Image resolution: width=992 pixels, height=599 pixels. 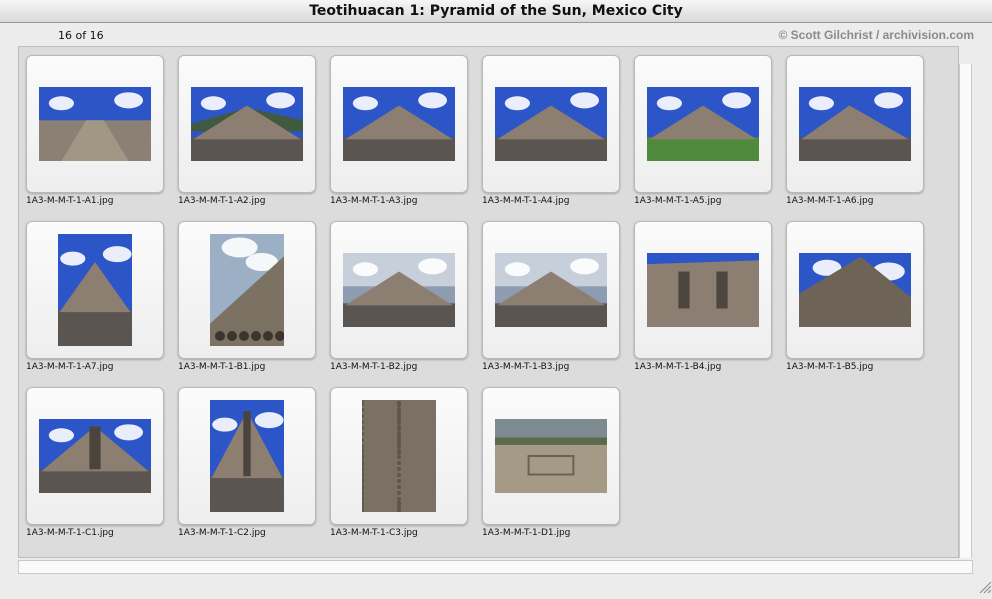 I want to click on thumbnail-filename: 1A3-M-M-T-1-C3.jpg, so click(x=374, y=533).